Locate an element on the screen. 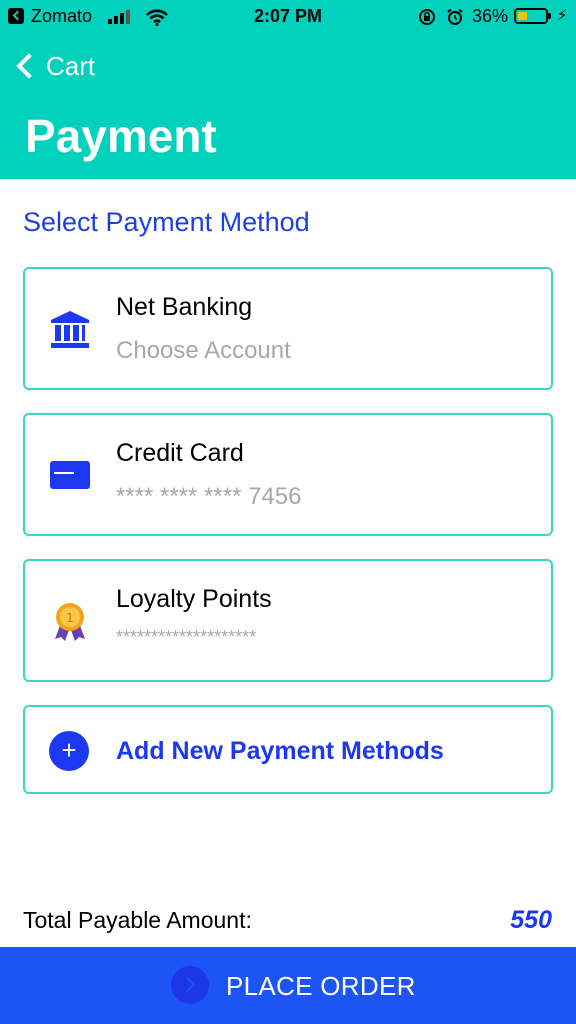  medal-icon: 1 is located at coordinates (70, 622).